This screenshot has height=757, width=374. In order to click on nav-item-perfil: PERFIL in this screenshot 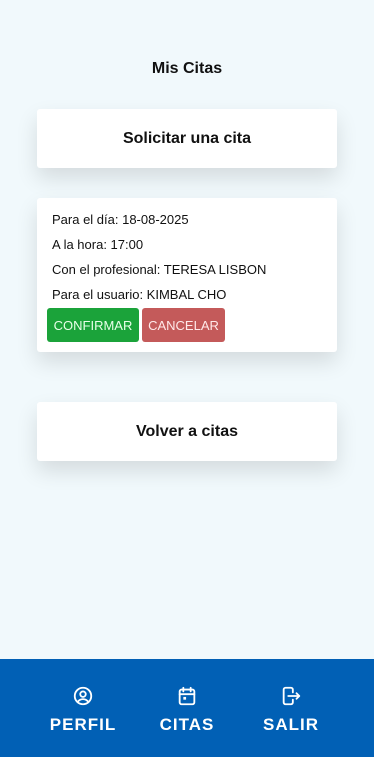, I will do `click(83, 708)`.